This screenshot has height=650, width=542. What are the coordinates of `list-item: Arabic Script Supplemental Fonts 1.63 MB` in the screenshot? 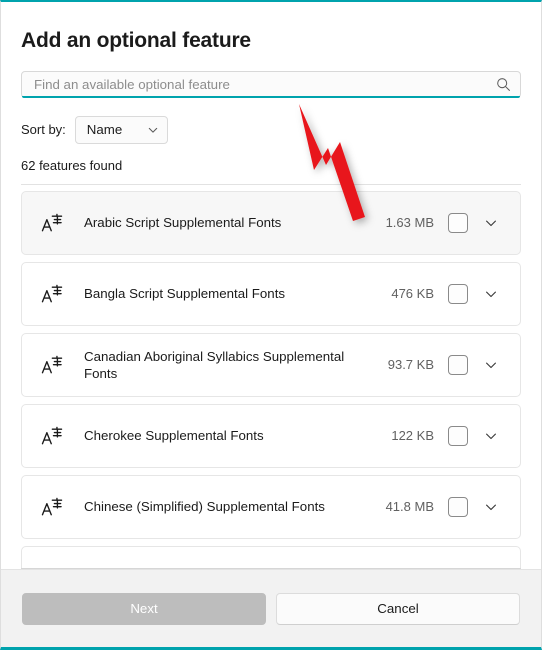 It's located at (271, 222).